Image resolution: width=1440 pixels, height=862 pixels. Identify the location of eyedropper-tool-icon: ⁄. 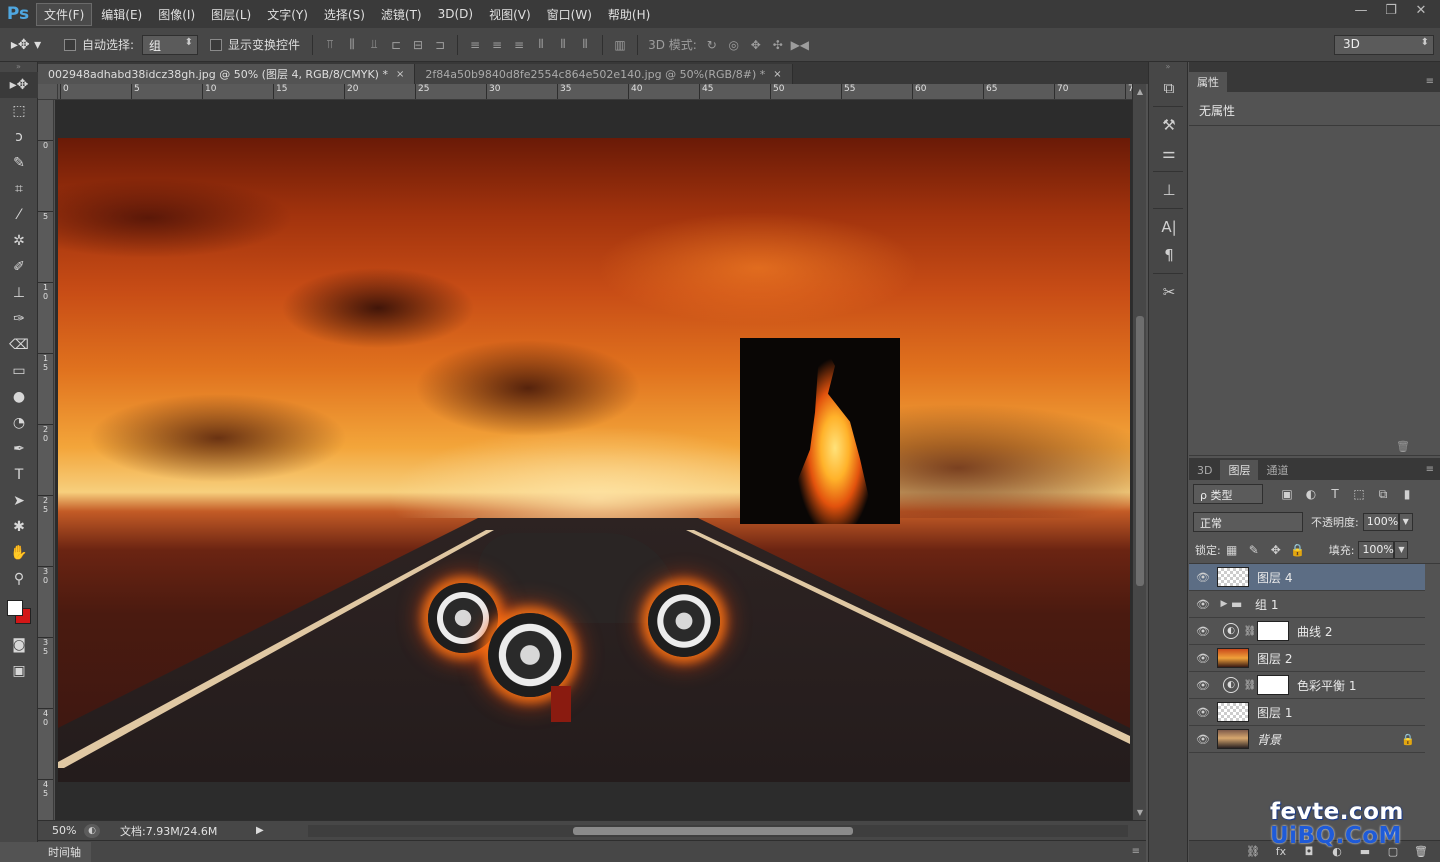
(19, 215).